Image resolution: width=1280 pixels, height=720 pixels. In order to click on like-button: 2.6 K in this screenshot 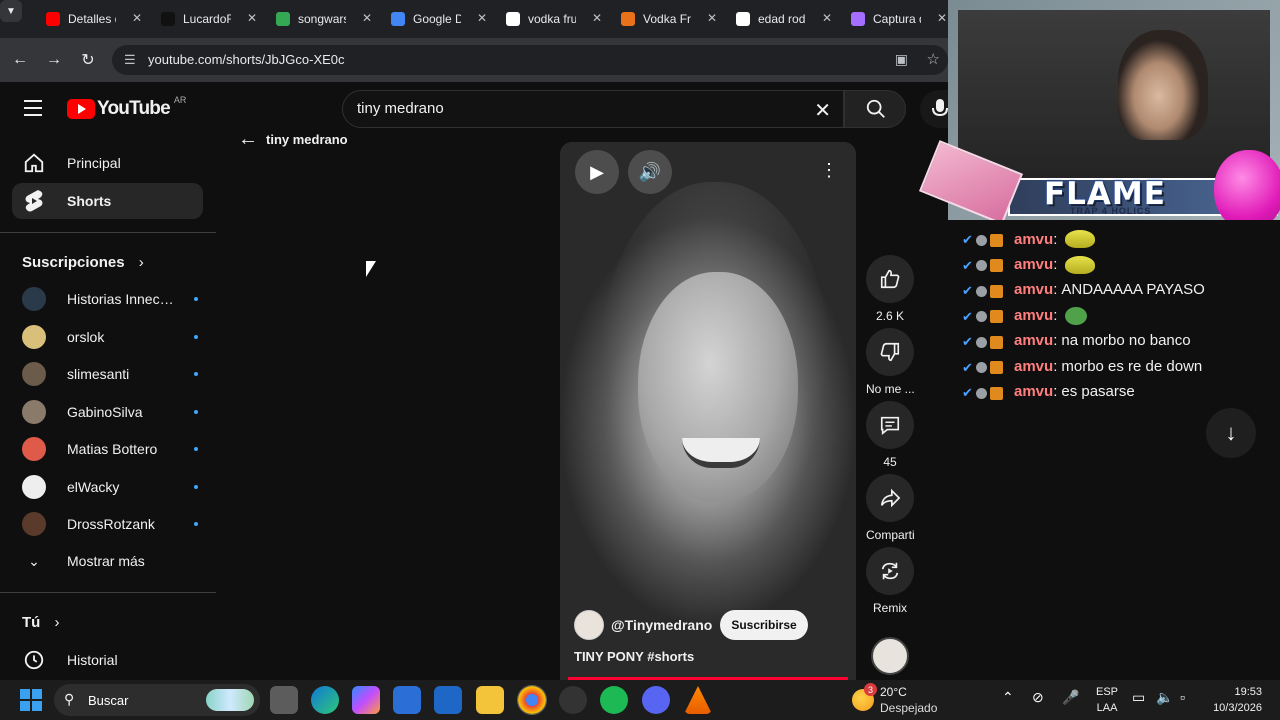, I will do `click(890, 289)`.